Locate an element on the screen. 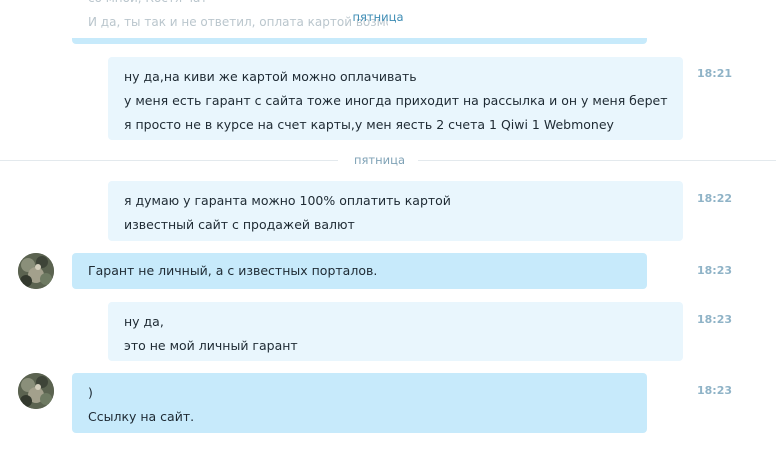  message-text: ну да, is located at coordinates (144, 321).